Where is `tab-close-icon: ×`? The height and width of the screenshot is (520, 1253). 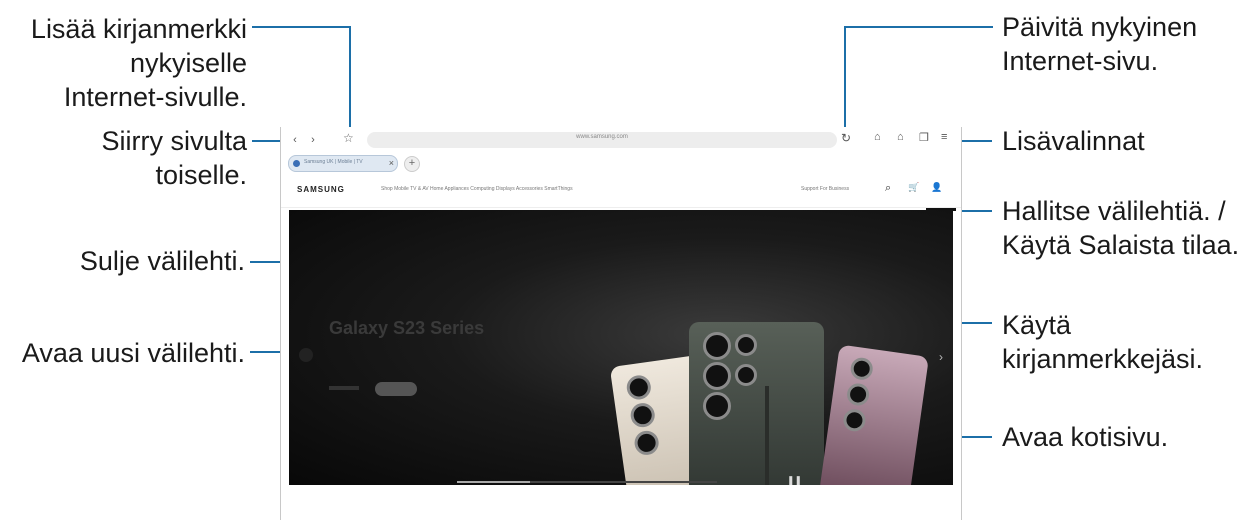
tab-close-icon: × is located at coordinates (391, 163).